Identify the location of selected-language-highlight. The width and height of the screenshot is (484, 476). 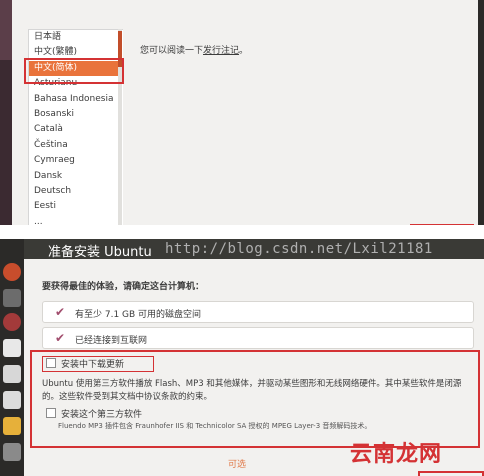
(74, 71).